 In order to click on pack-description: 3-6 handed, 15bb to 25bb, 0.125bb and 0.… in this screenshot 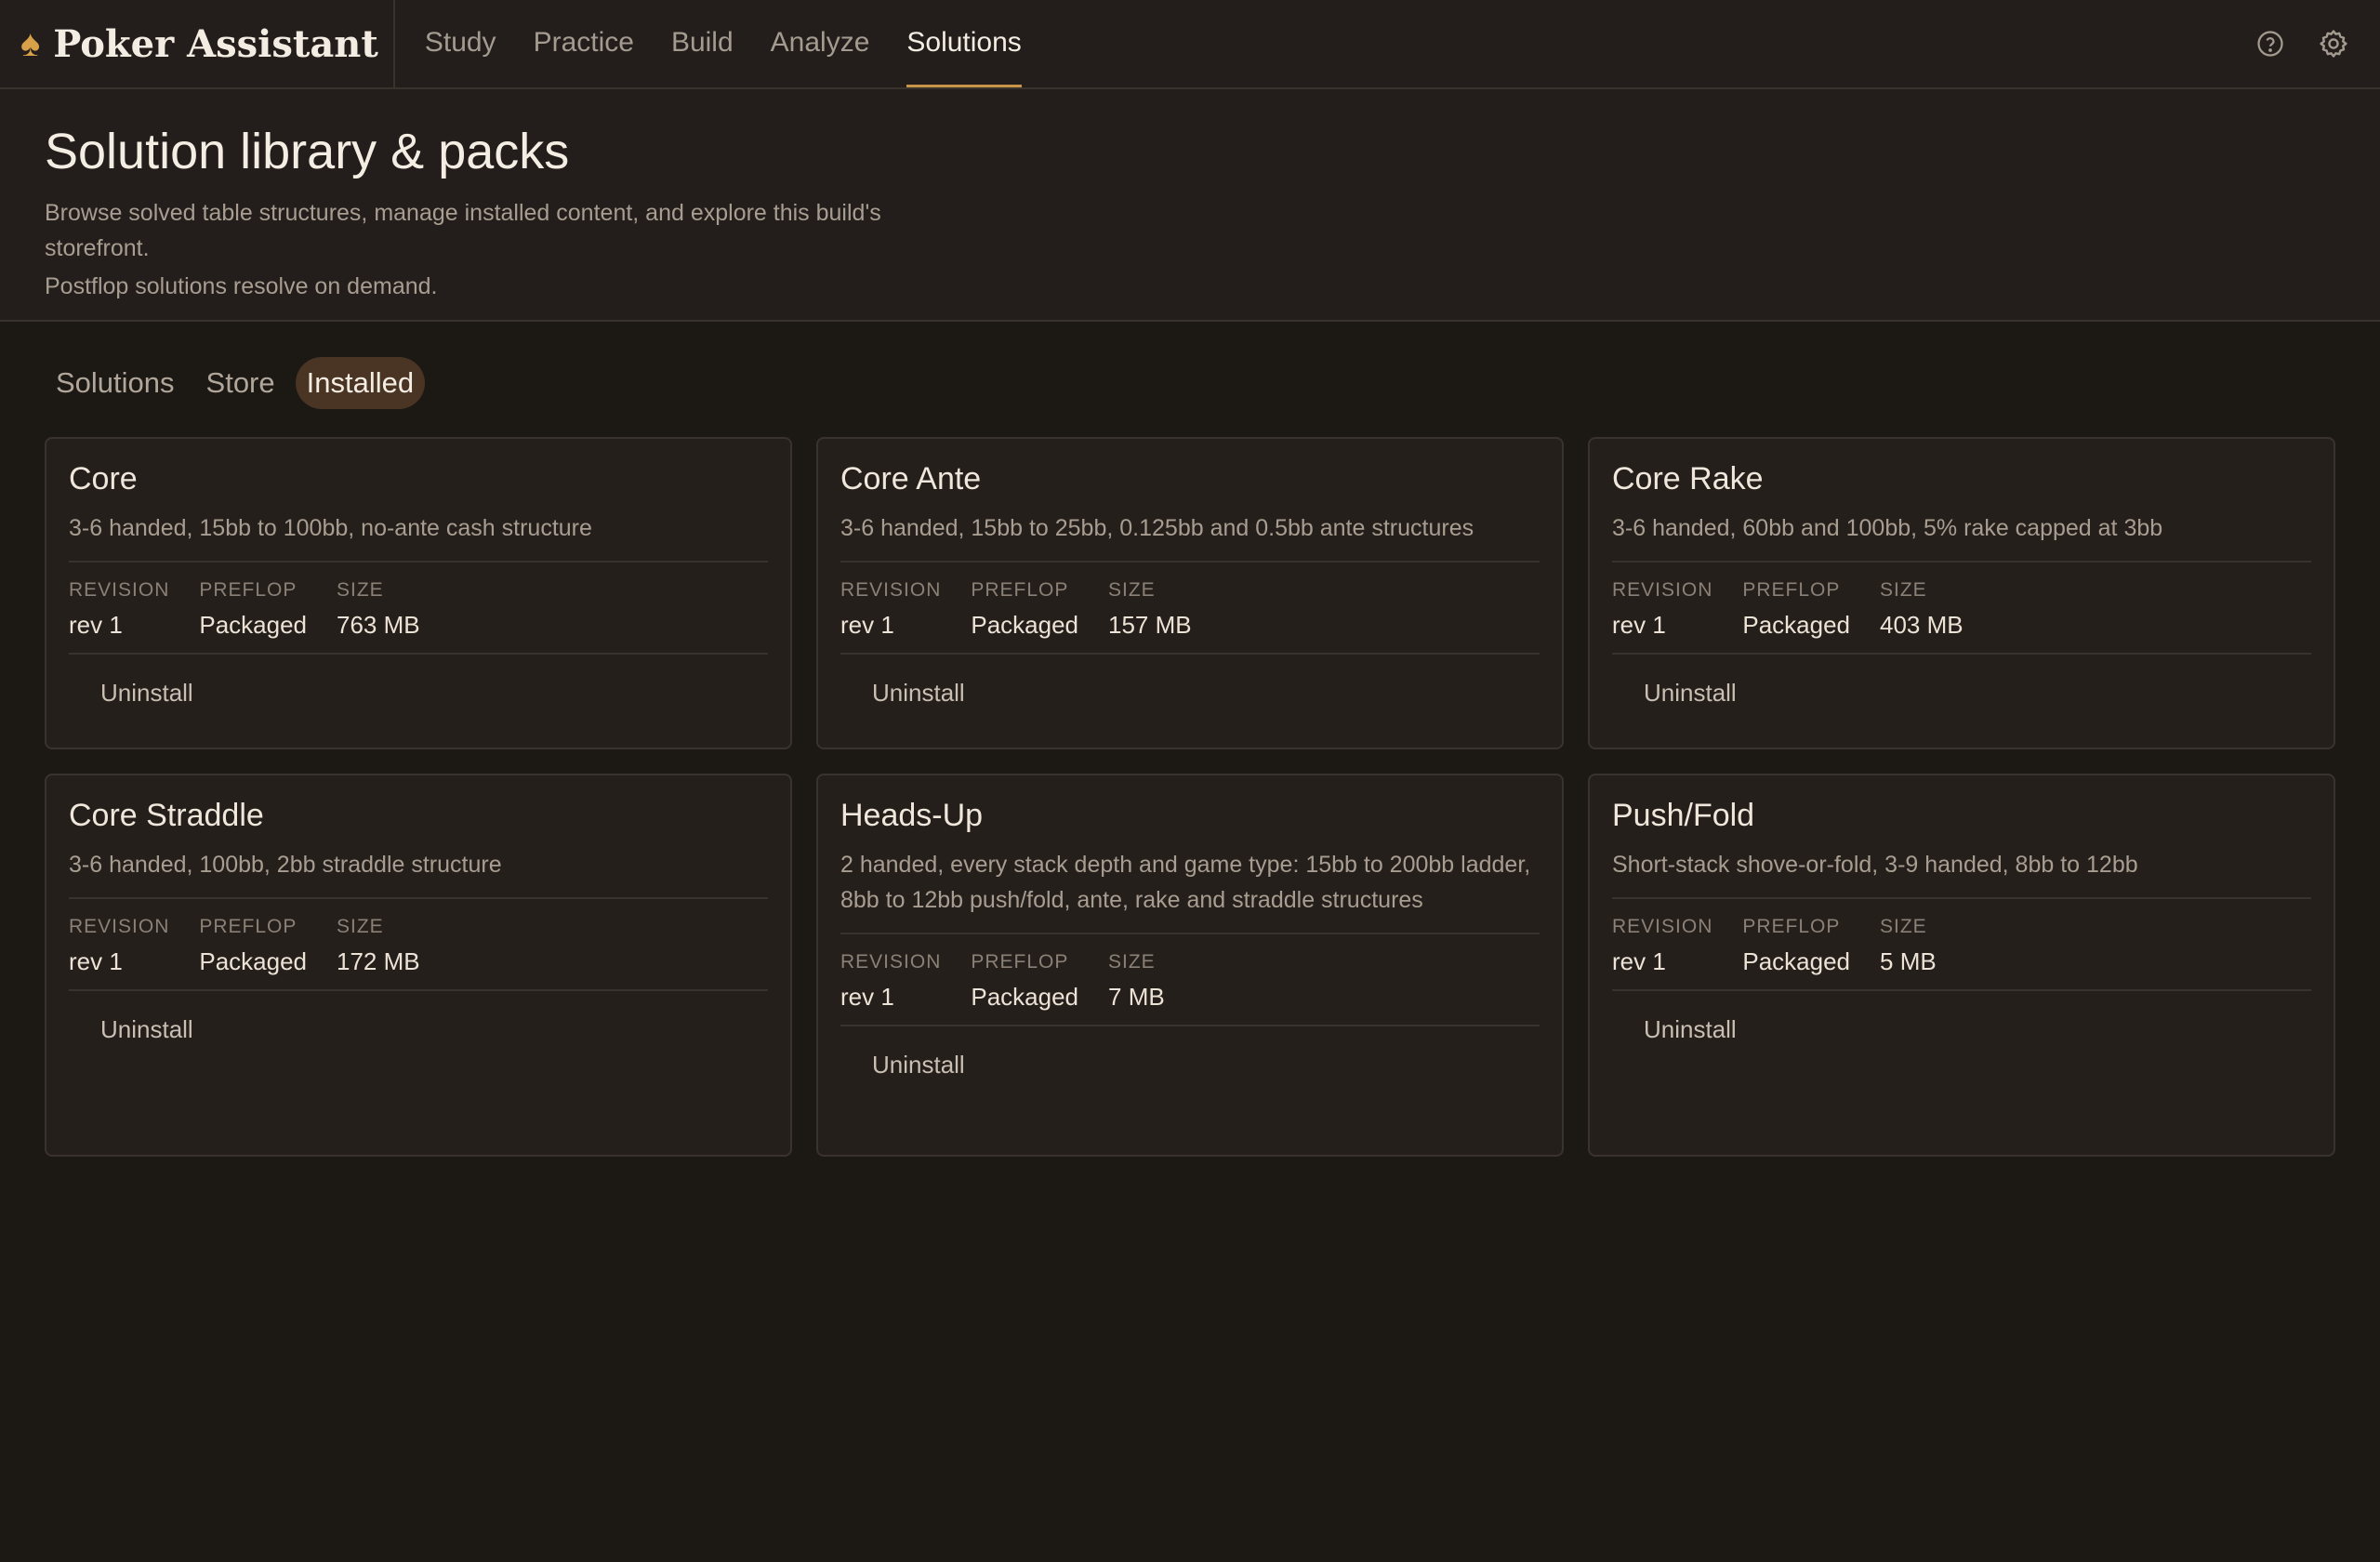, I will do `click(1190, 536)`.